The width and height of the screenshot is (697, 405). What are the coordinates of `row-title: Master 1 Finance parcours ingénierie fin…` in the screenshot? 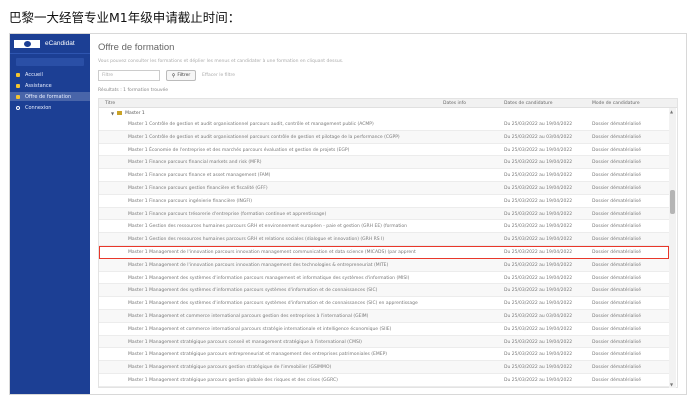 It's located at (190, 201).